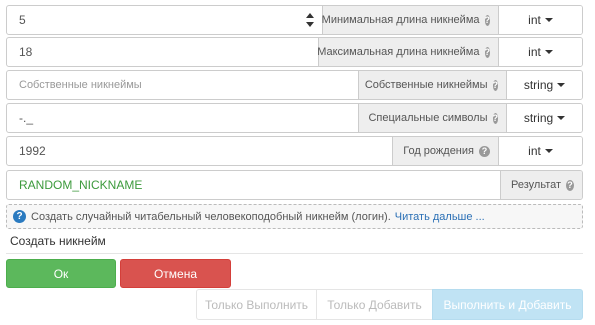 Image resolution: width=595 pixels, height=325 pixels. I want to click on max-length-type-dropdown: int, so click(540, 52).